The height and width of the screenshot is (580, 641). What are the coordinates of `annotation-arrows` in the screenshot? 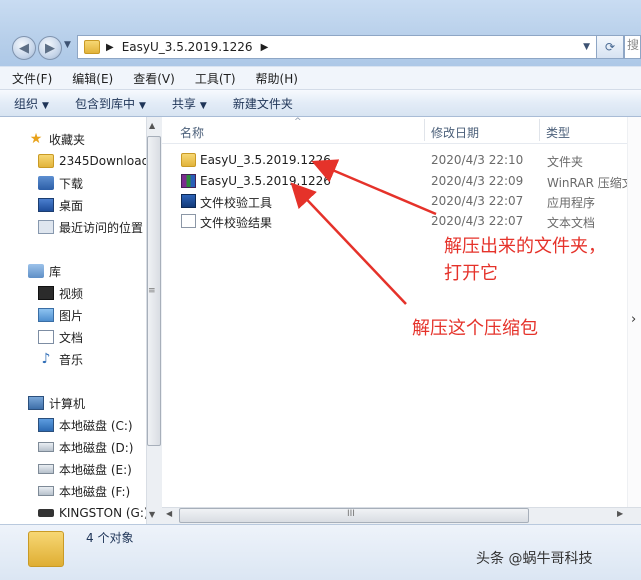 It's located at (363, 232).